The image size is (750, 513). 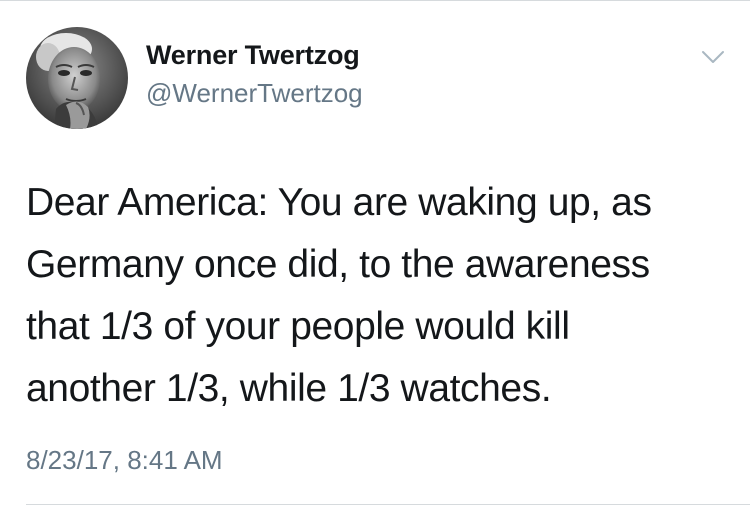 What do you see at coordinates (388, 504) in the screenshot?
I see `bottom-divider` at bounding box center [388, 504].